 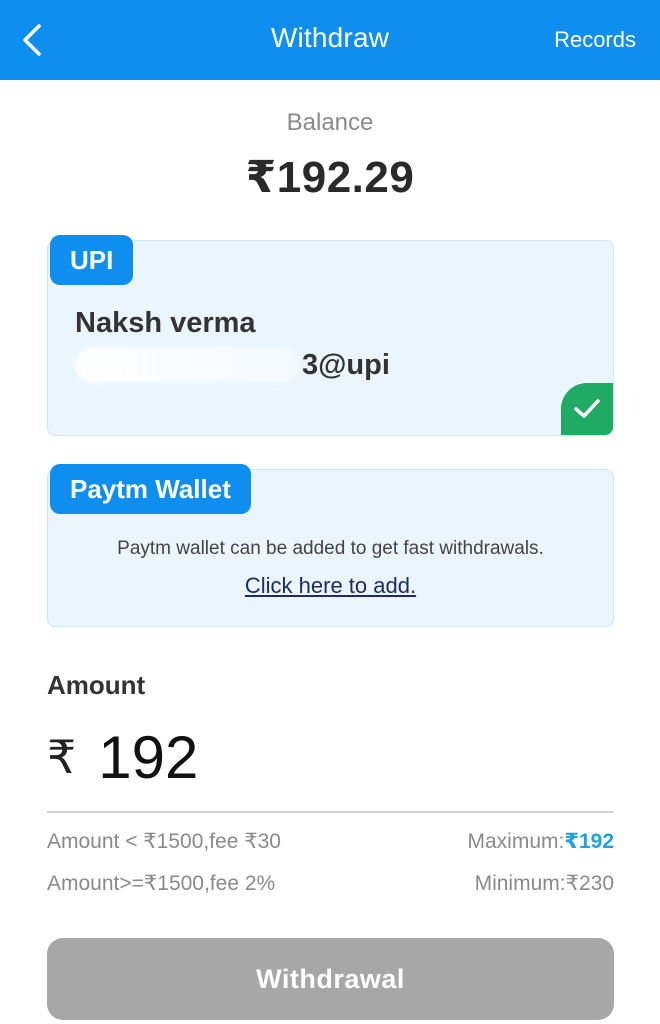 I want to click on minimum-limit: Minimum:₹230, so click(x=544, y=883).